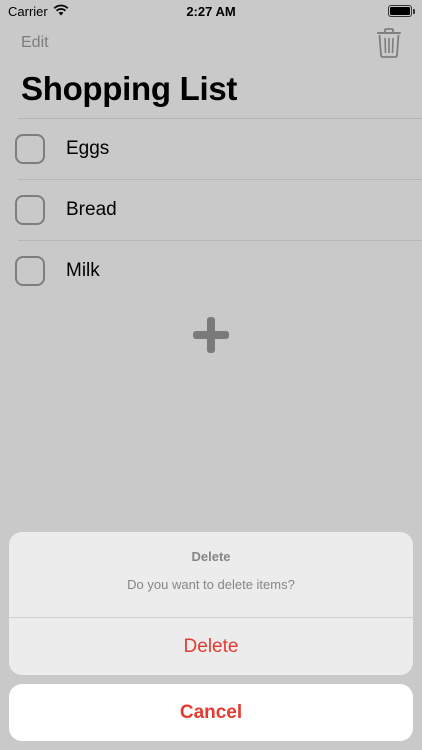 The height and width of the screenshot is (750, 422). Describe the element at coordinates (91, 209) in the screenshot. I see `item-label: Bread` at that location.